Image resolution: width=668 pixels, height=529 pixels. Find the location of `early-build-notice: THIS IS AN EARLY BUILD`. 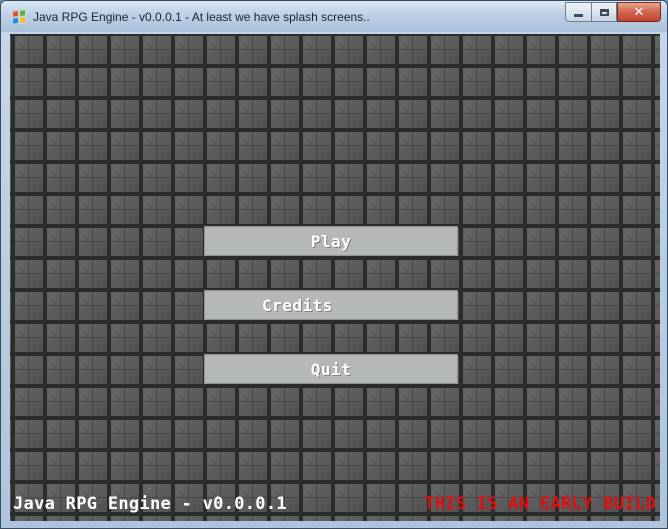

early-build-notice: THIS IS AN EARLY BUILD is located at coordinates (540, 504).